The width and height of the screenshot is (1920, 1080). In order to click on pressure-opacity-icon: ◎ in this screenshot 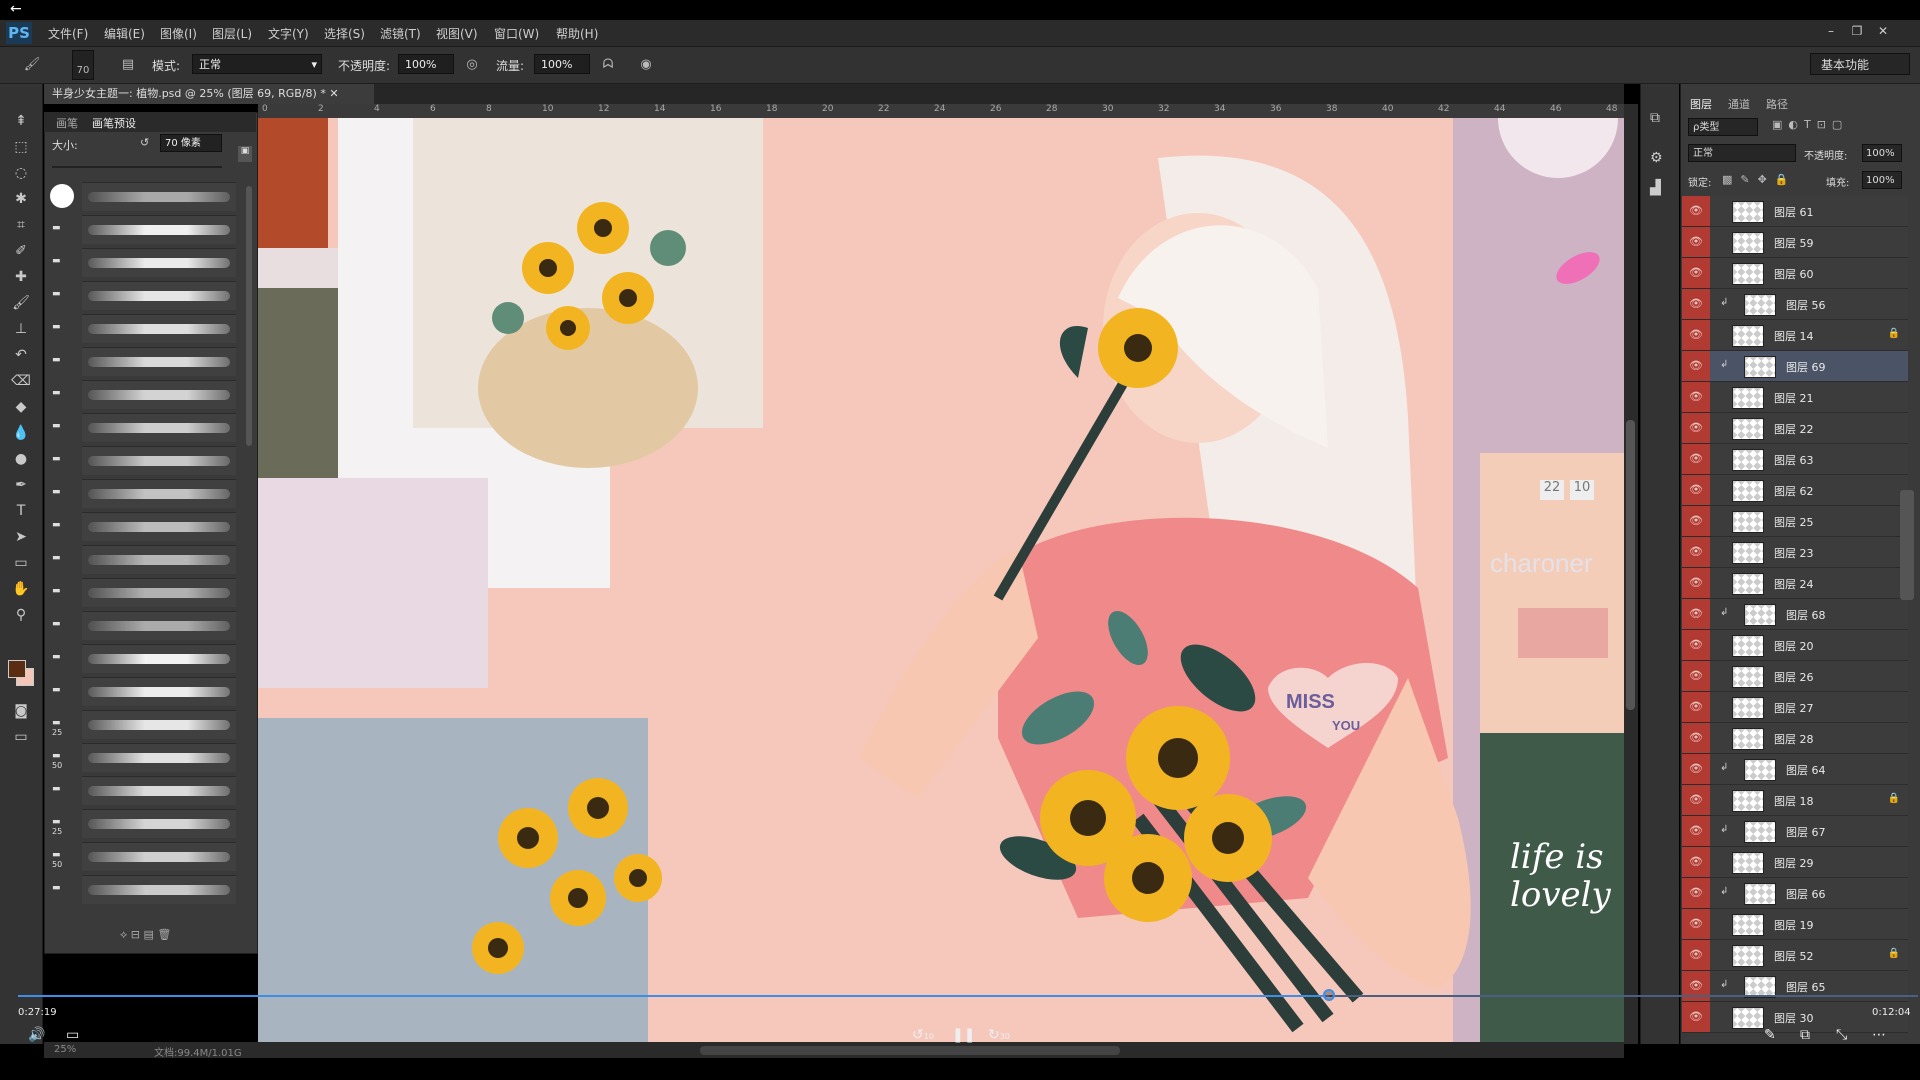, I will do `click(472, 65)`.